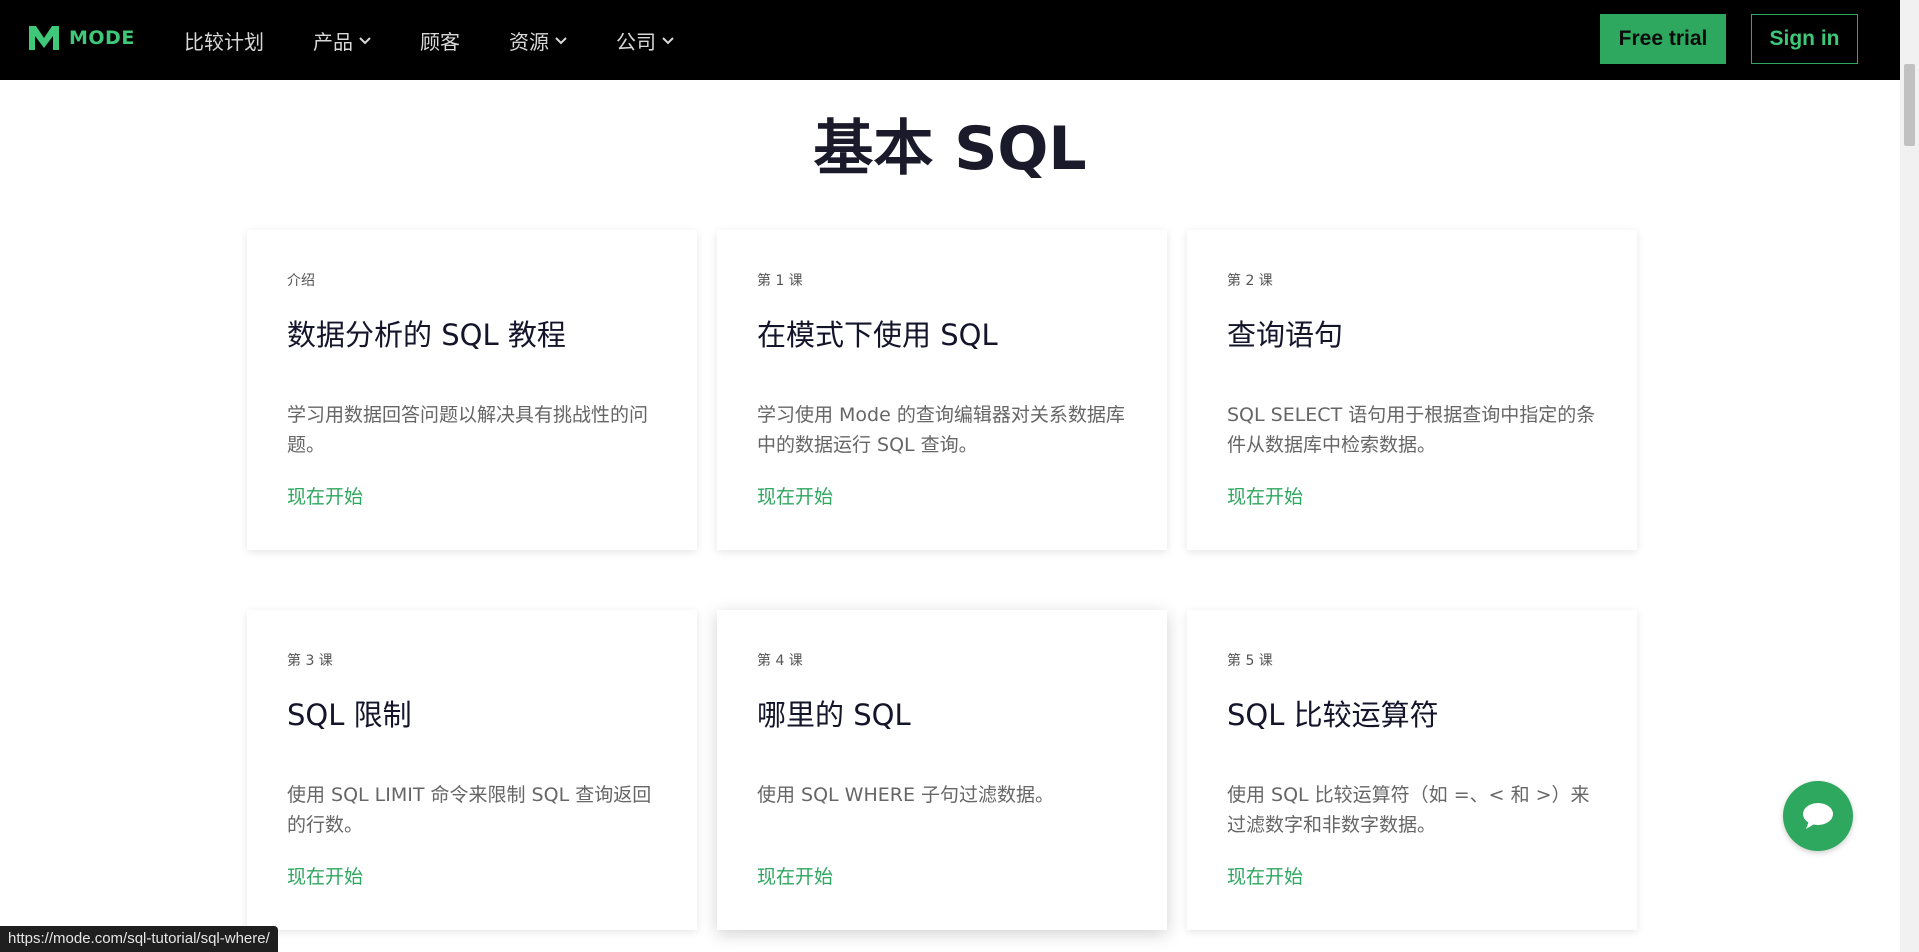 The image size is (1919, 952). Describe the element at coordinates (780, 661) in the screenshot. I see `lesson-tag: 第 4 课` at that location.